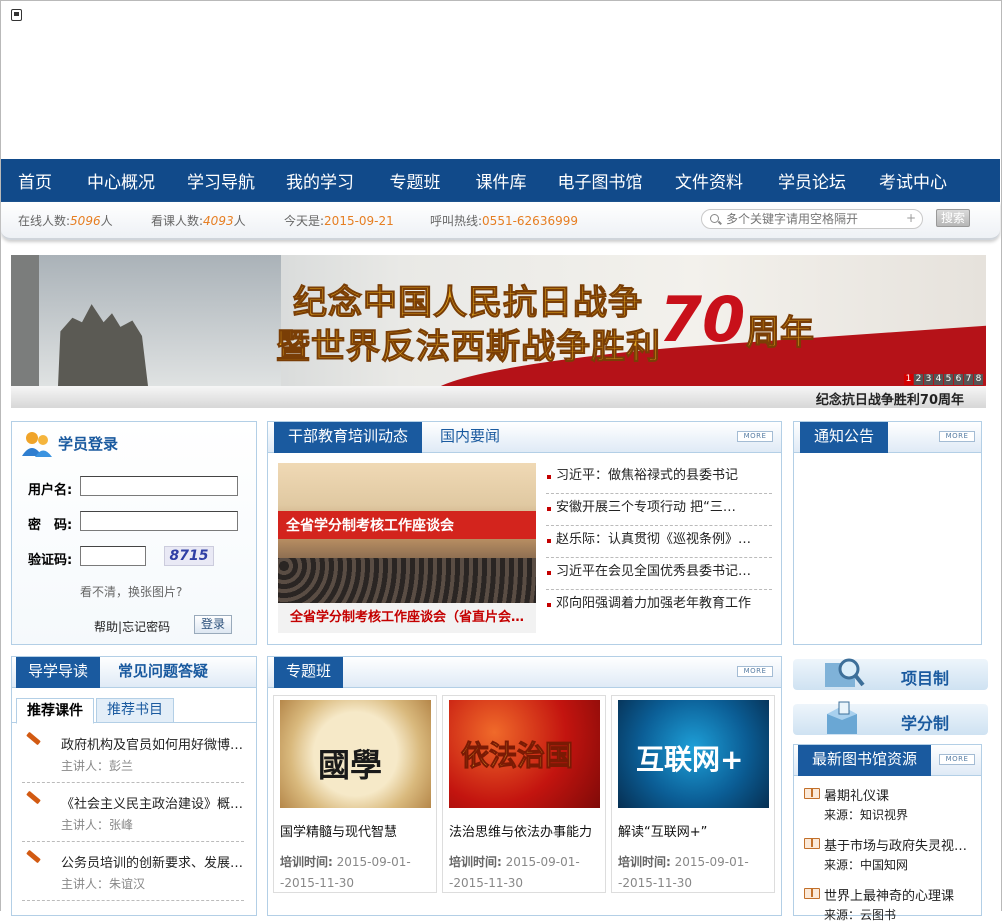 This screenshot has height=923, width=1002. Describe the element at coordinates (339, 221) in the screenshot. I see `today-date: 今天是:2015-09-21` at that location.